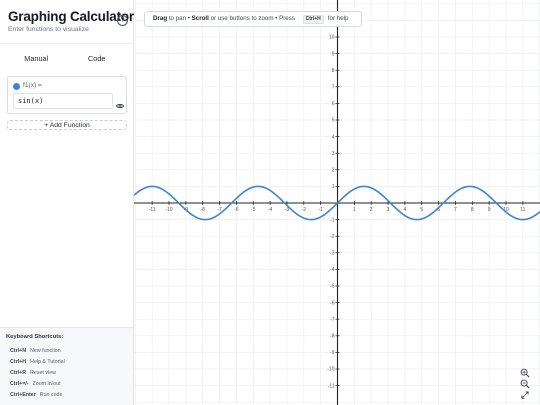 The image size is (540, 405). What do you see at coordinates (122, 20) in the screenshot?
I see `help-button: ?` at bounding box center [122, 20].